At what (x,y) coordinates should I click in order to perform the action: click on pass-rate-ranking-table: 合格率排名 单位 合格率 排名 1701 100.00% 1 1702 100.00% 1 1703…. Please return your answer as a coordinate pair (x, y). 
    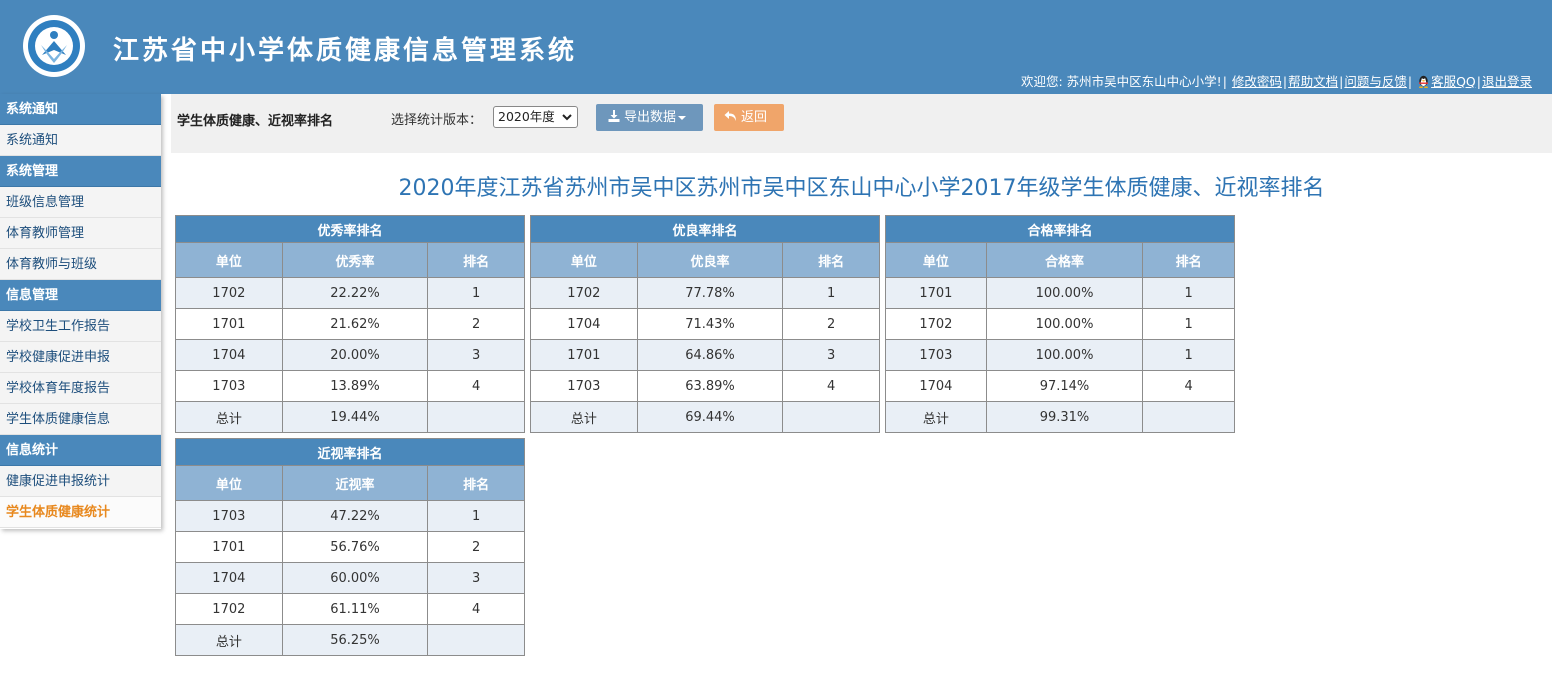
    Looking at the image, I should click on (1060, 324).